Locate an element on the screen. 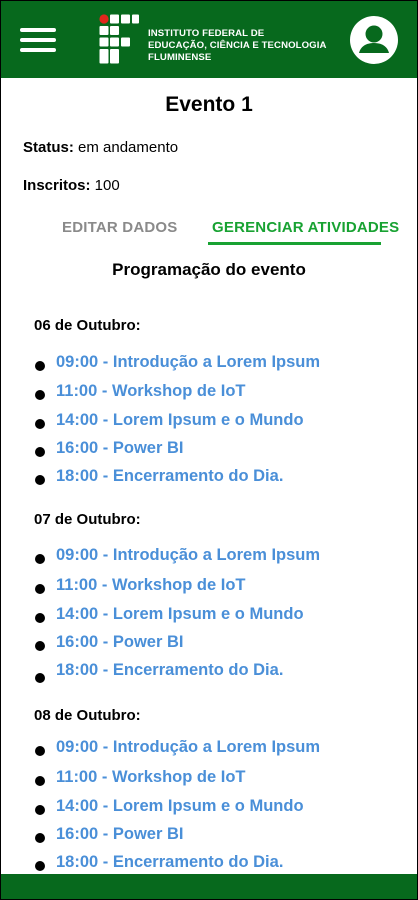 This screenshot has width=418, height=900. enrolled-label: Inscritos: is located at coordinates (57, 185).